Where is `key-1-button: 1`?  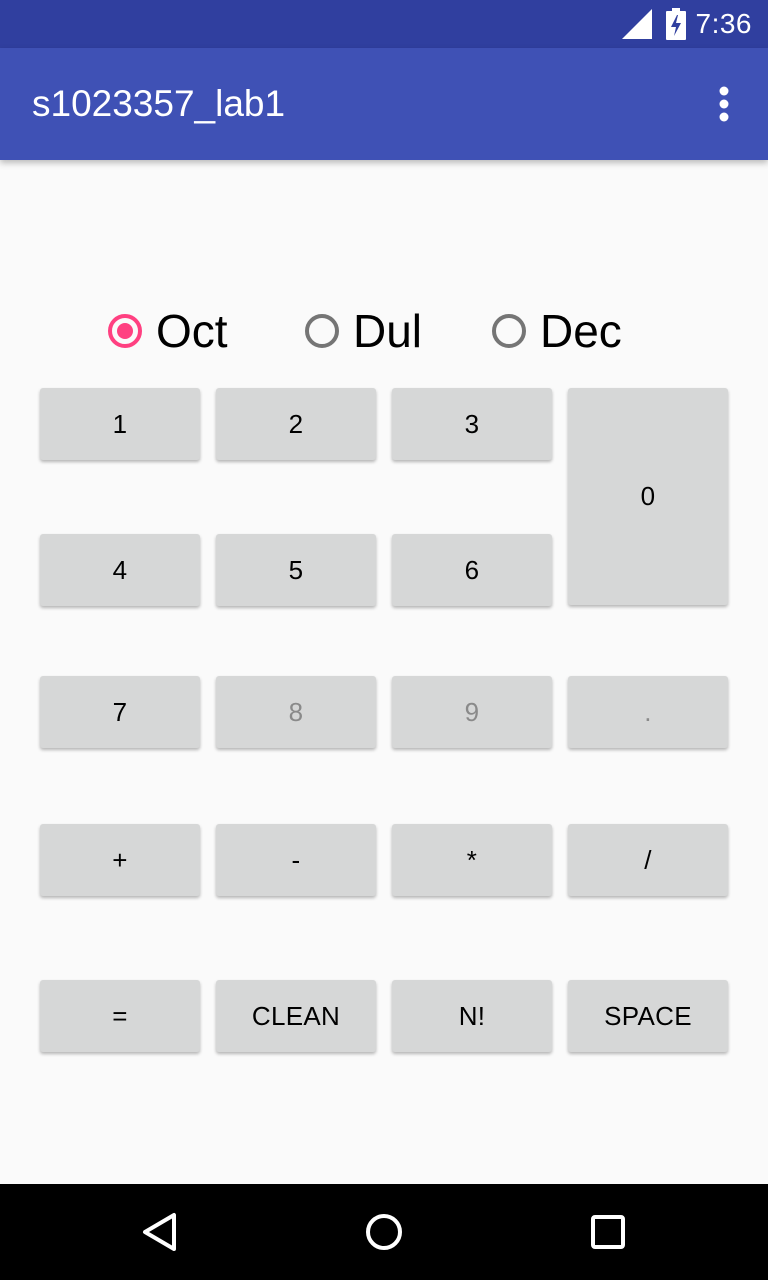
key-1-button: 1 is located at coordinates (120, 424).